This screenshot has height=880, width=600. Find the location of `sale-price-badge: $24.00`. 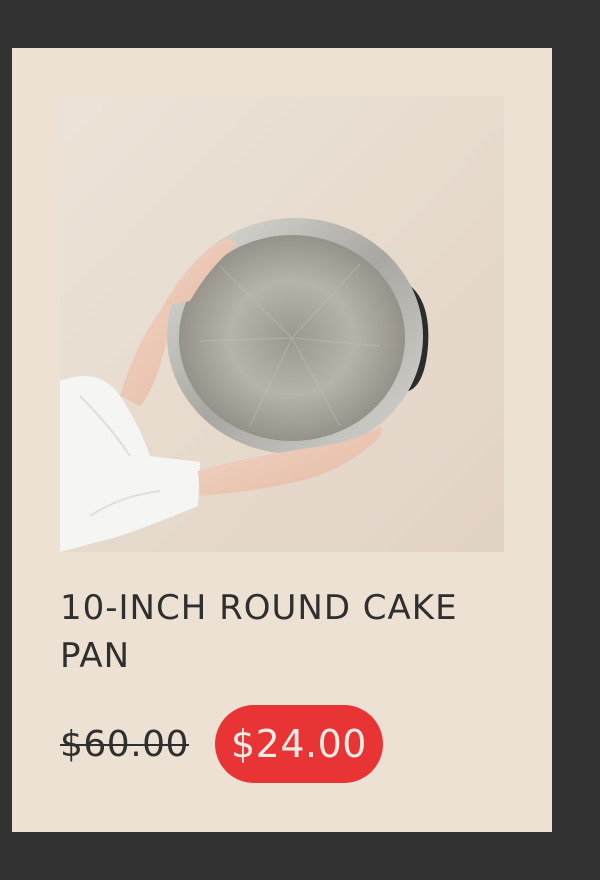

sale-price-badge: $24.00 is located at coordinates (298, 744).